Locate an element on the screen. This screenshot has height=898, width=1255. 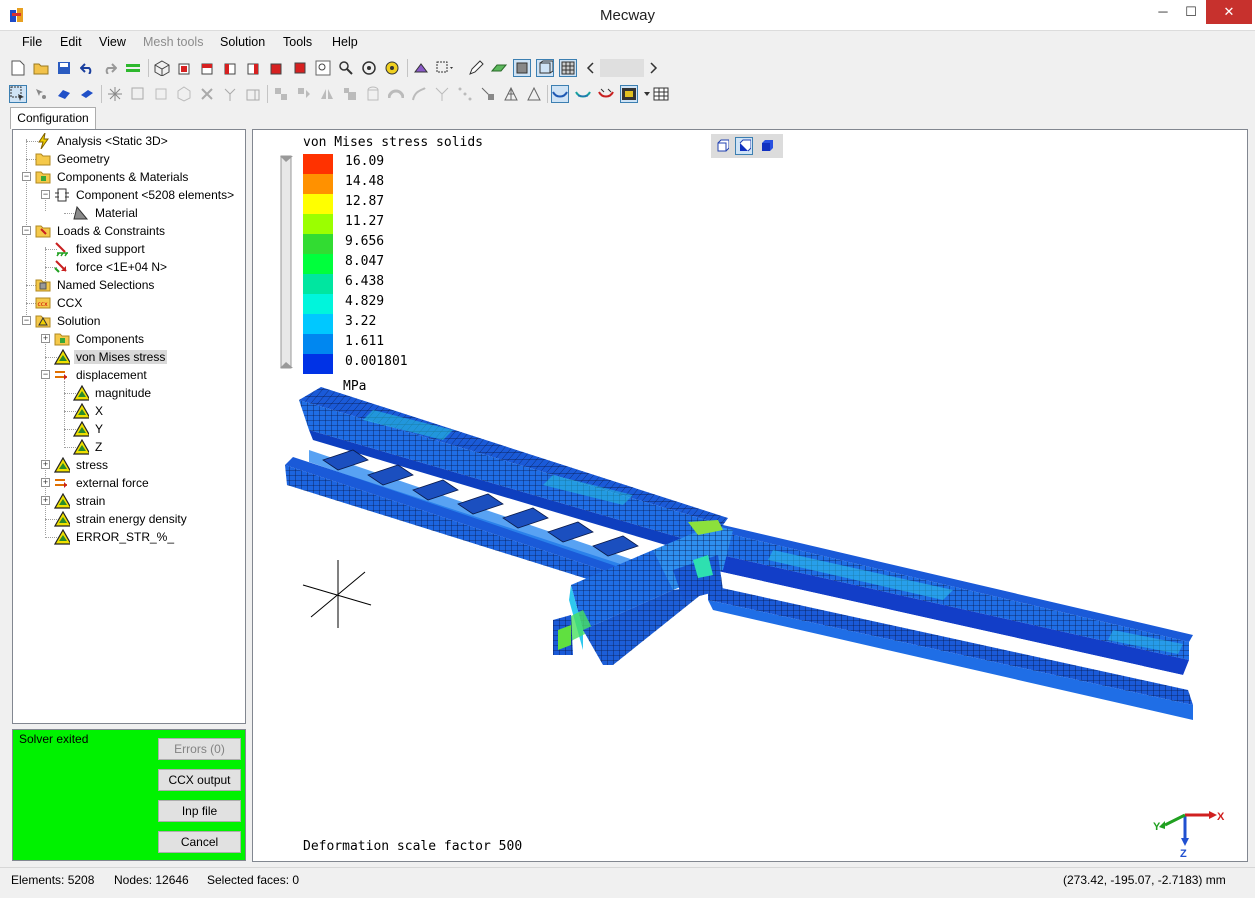
mesh-lines-icon is located at coordinates (568, 68).